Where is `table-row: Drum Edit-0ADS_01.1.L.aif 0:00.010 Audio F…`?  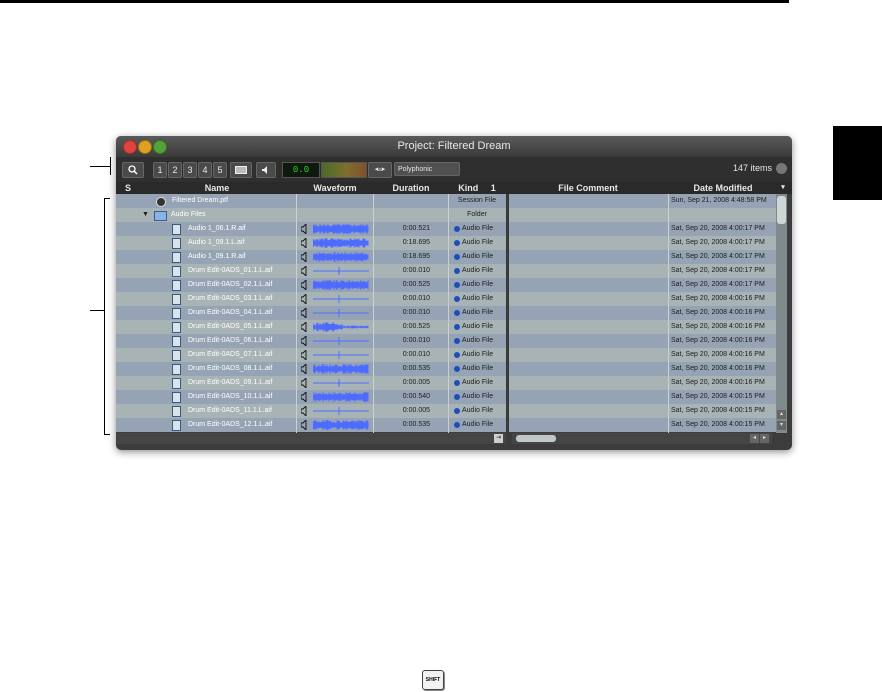
table-row: Drum Edit-0ADS_01.1.L.aif 0:00.010 Audio F… is located at coordinates (446, 271).